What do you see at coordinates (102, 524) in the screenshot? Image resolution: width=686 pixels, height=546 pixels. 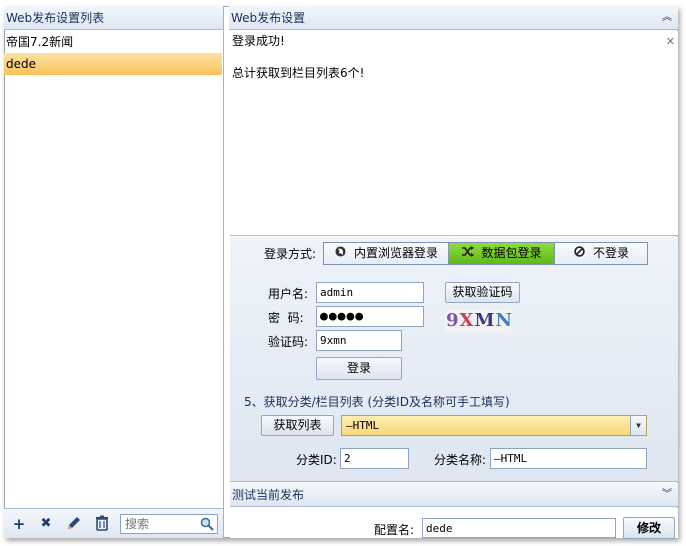 I see `trash-icon` at bounding box center [102, 524].